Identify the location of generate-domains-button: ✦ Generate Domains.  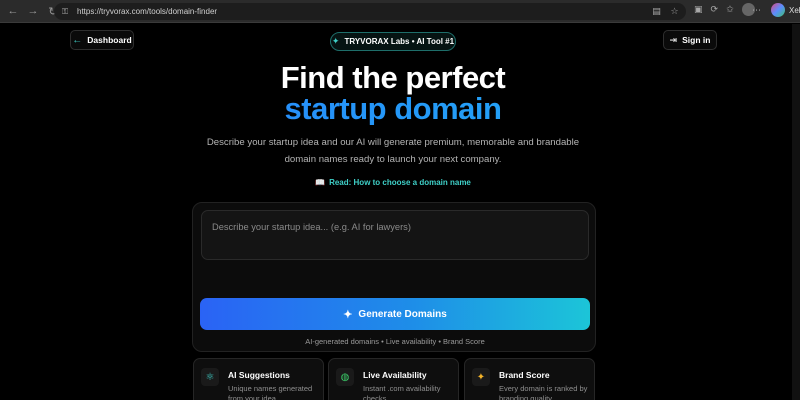
(395, 314).